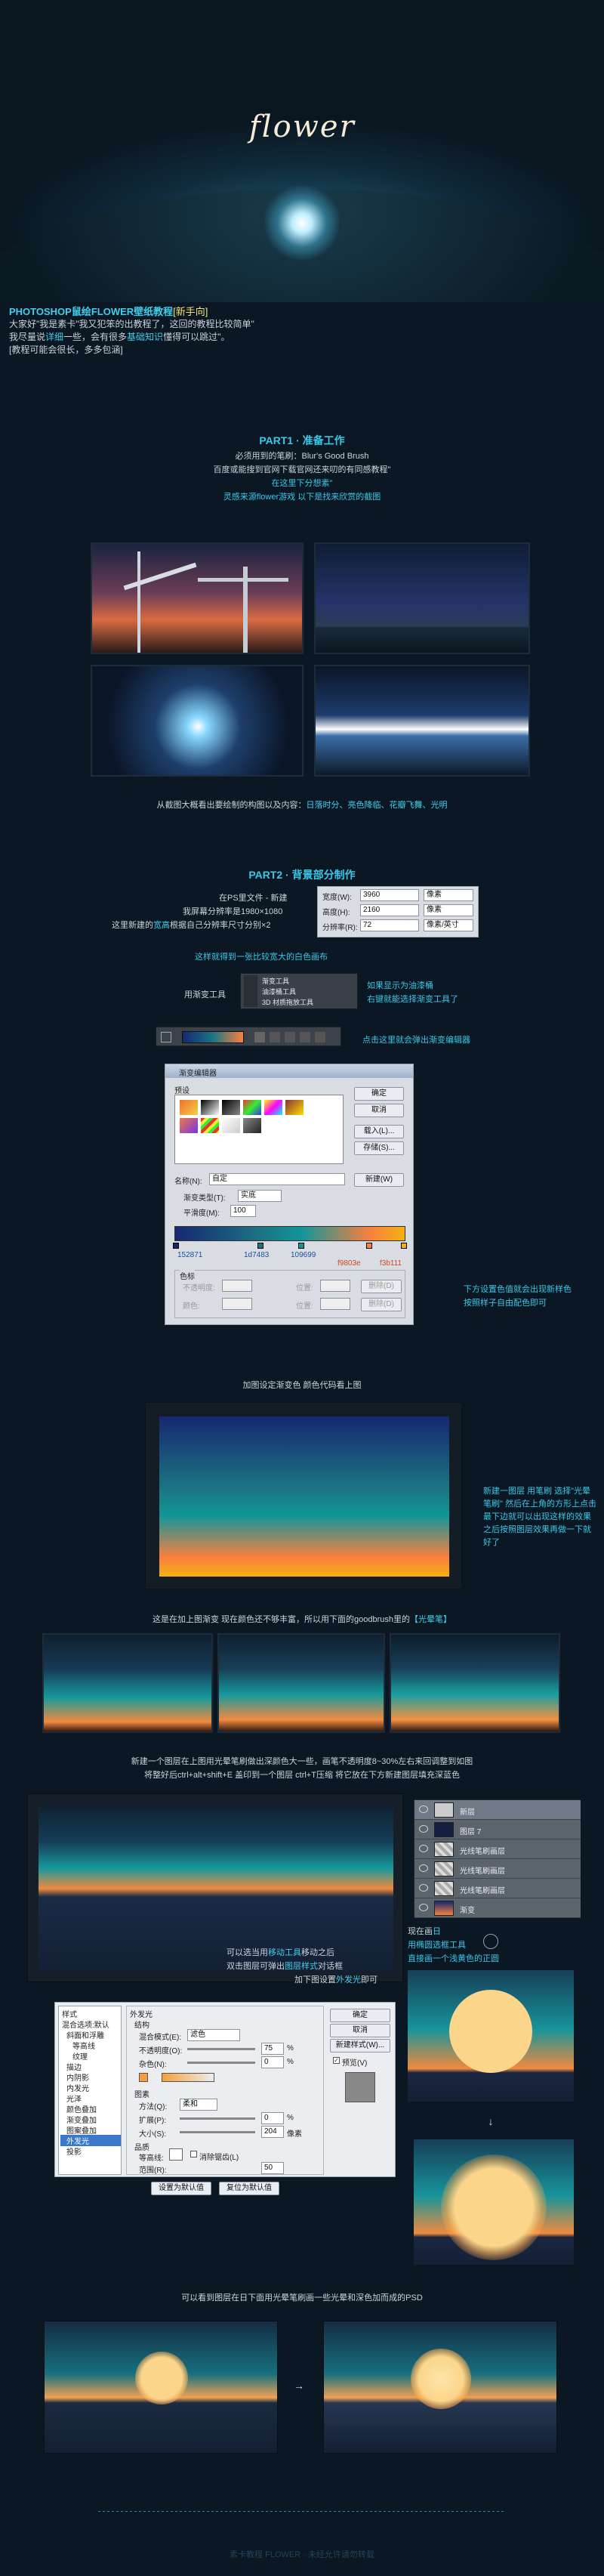 The image size is (604, 2576). What do you see at coordinates (320, 1037) in the screenshot?
I see `diamond-gradient-icon` at bounding box center [320, 1037].